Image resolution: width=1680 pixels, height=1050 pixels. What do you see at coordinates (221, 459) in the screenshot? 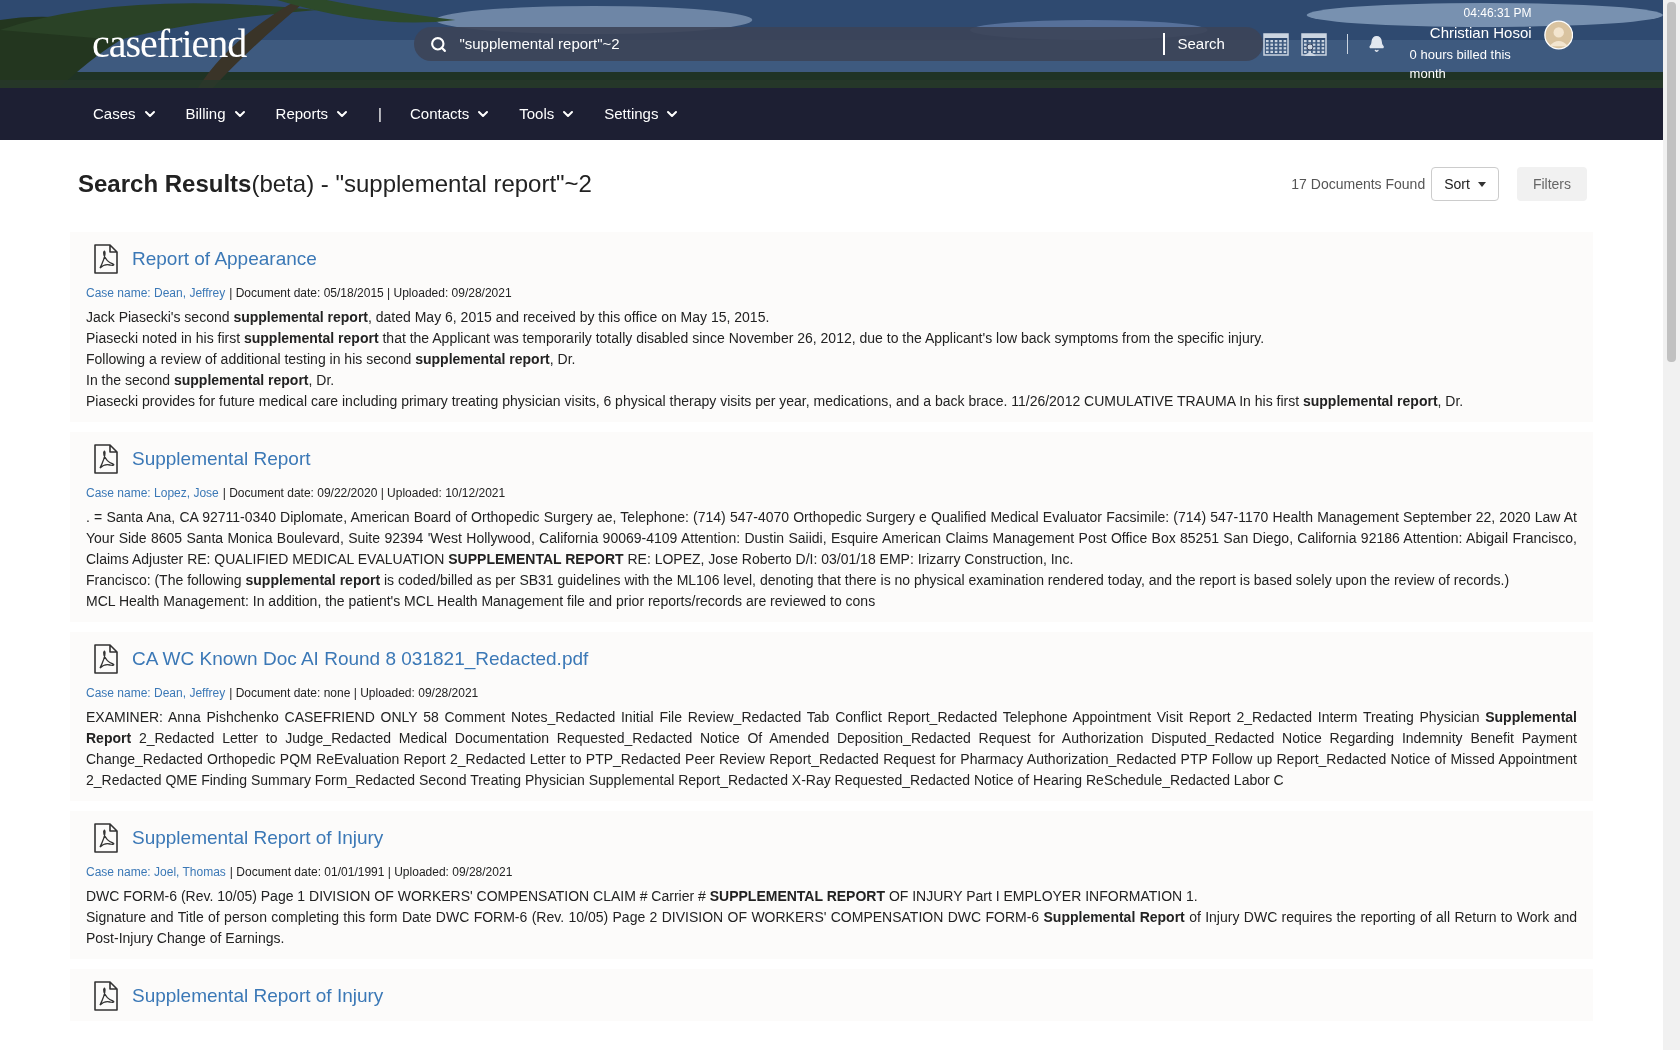
I see `document-title-link: Supplemental Report` at bounding box center [221, 459].